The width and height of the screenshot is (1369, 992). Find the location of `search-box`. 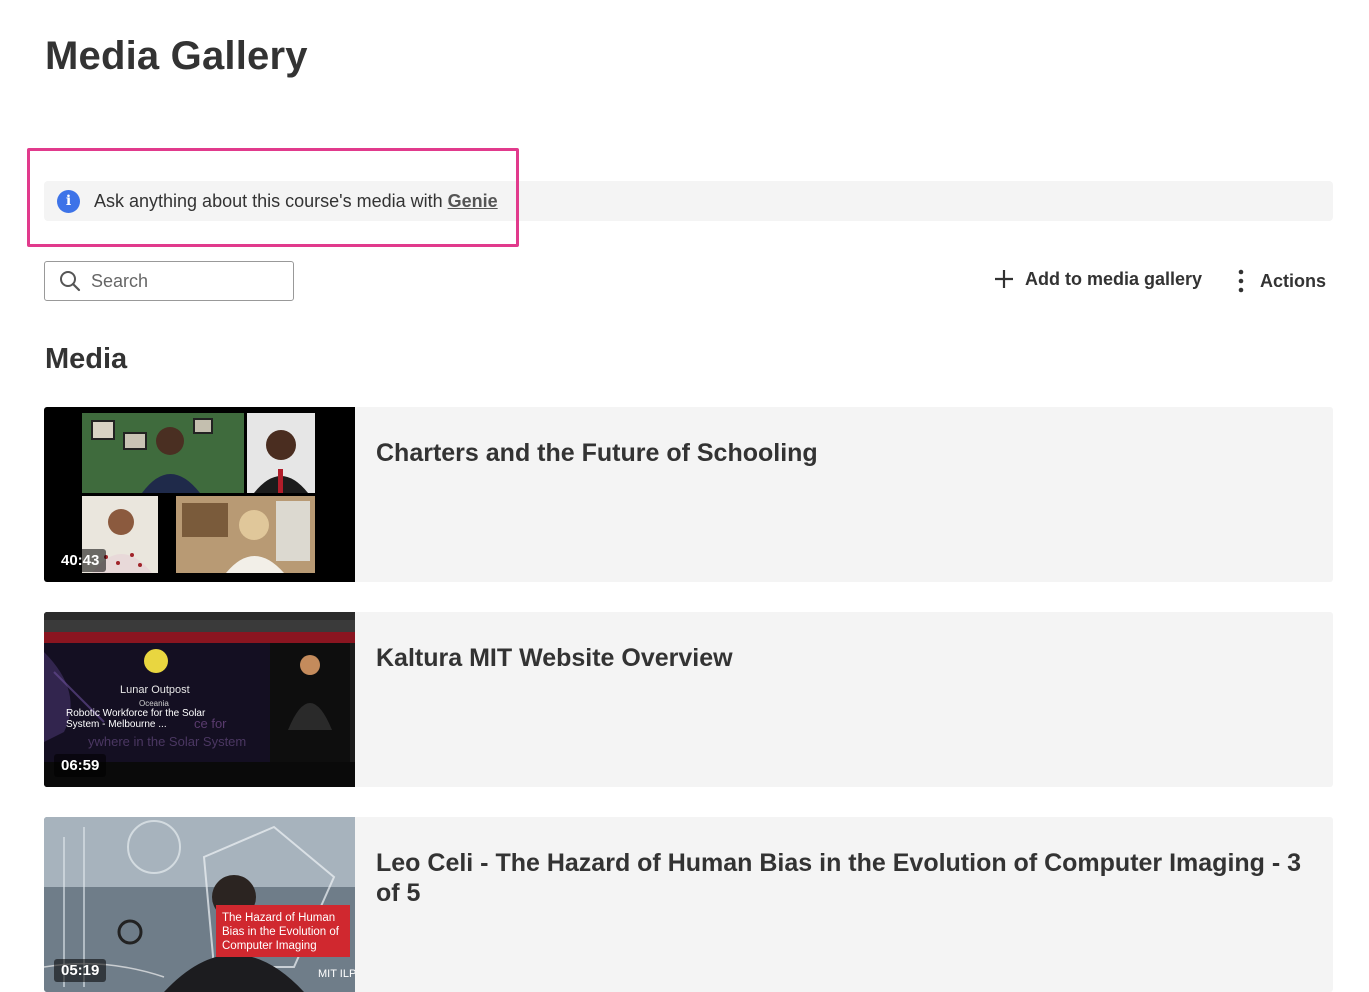

search-box is located at coordinates (169, 281).